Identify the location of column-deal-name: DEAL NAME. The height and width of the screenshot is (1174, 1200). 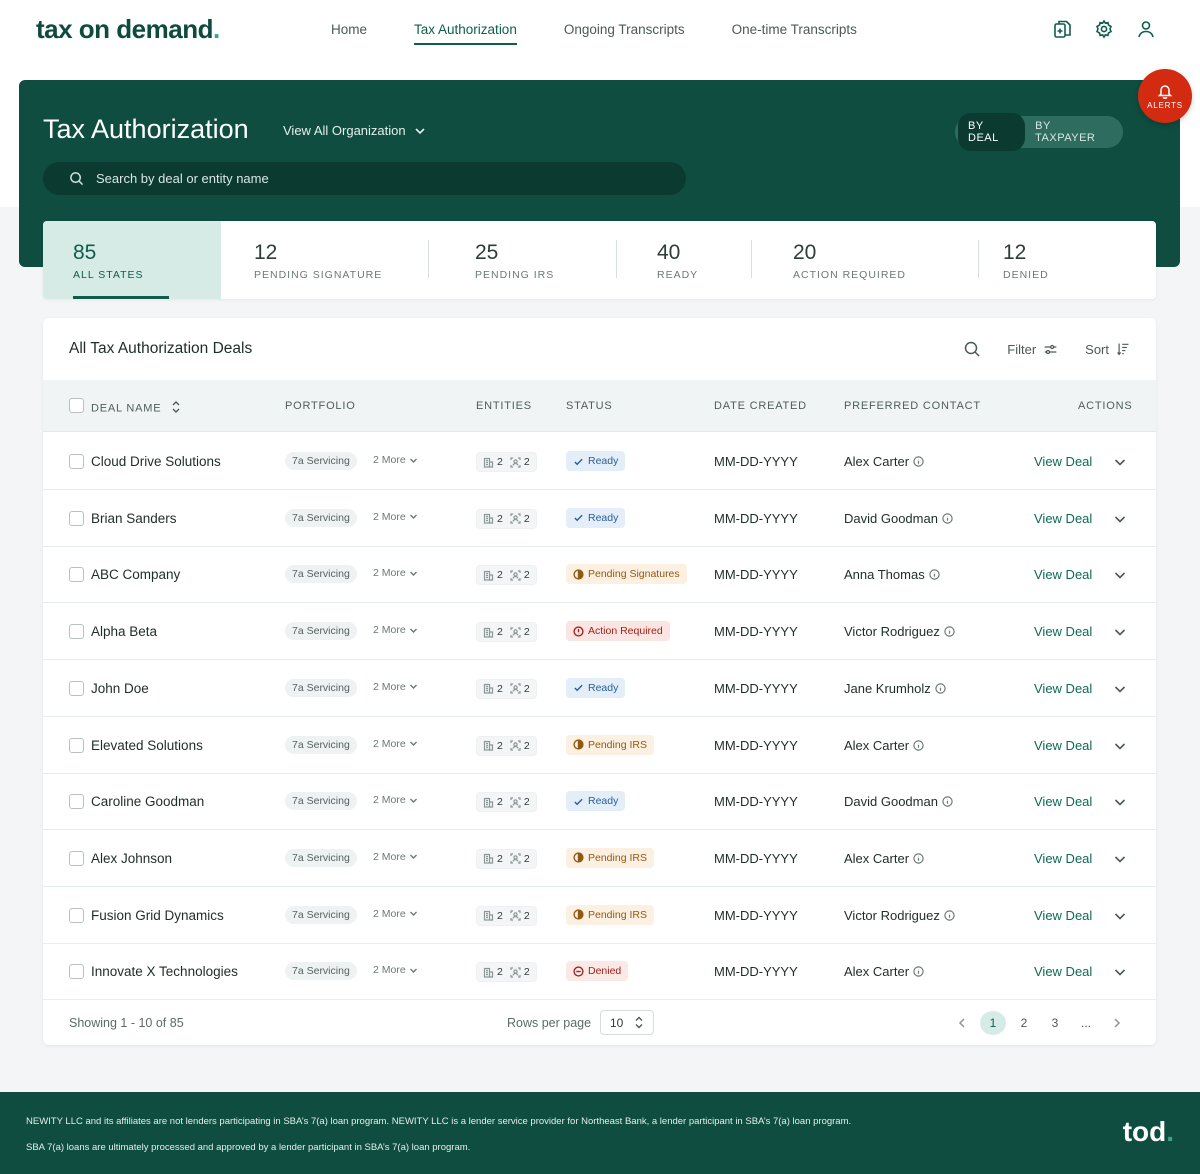
(136, 408).